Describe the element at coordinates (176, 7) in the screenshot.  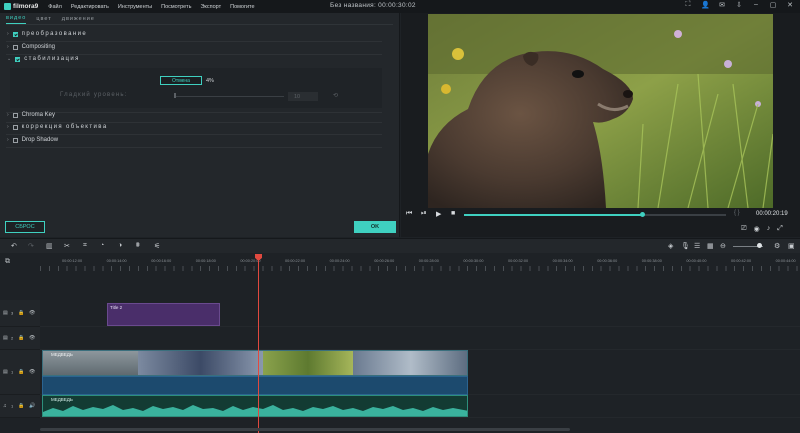
I see `menu-view: Посмотреть` at that location.